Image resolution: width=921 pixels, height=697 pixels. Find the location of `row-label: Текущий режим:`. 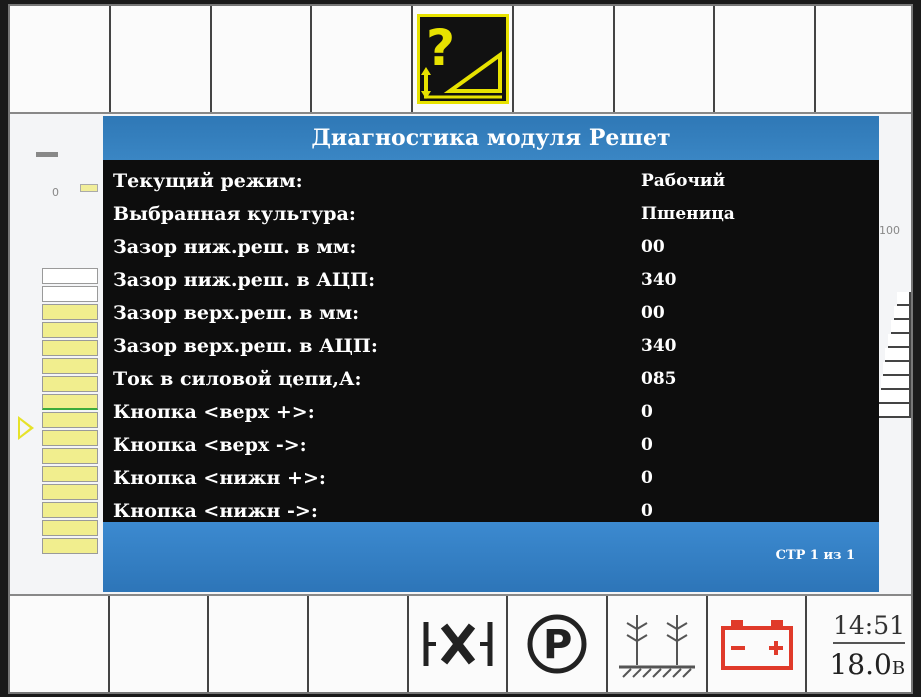

row-label: Текущий режим: is located at coordinates (208, 180).